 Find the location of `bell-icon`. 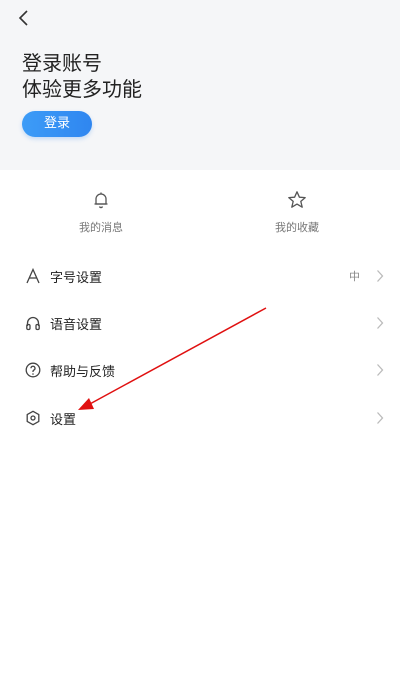

bell-icon is located at coordinates (101, 200).